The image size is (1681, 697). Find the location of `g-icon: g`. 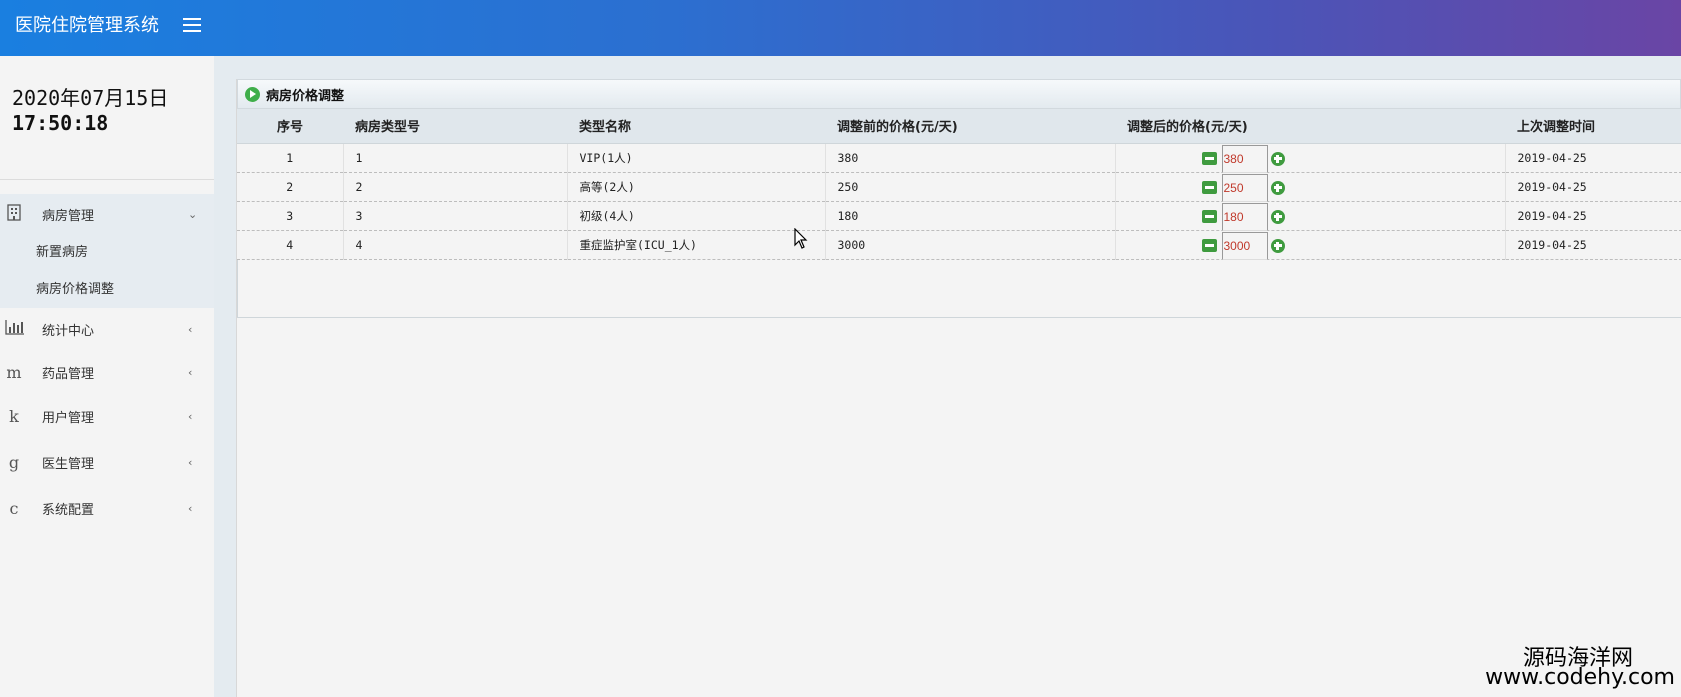

g-icon: g is located at coordinates (14, 462).